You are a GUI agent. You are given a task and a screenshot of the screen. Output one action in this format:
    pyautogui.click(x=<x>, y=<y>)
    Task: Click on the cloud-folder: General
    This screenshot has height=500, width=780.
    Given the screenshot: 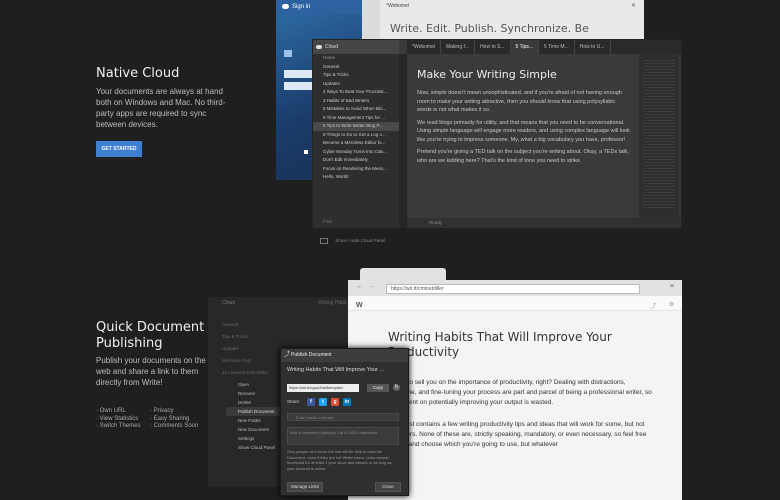 What is the action you would take?
    pyautogui.click(x=356, y=67)
    